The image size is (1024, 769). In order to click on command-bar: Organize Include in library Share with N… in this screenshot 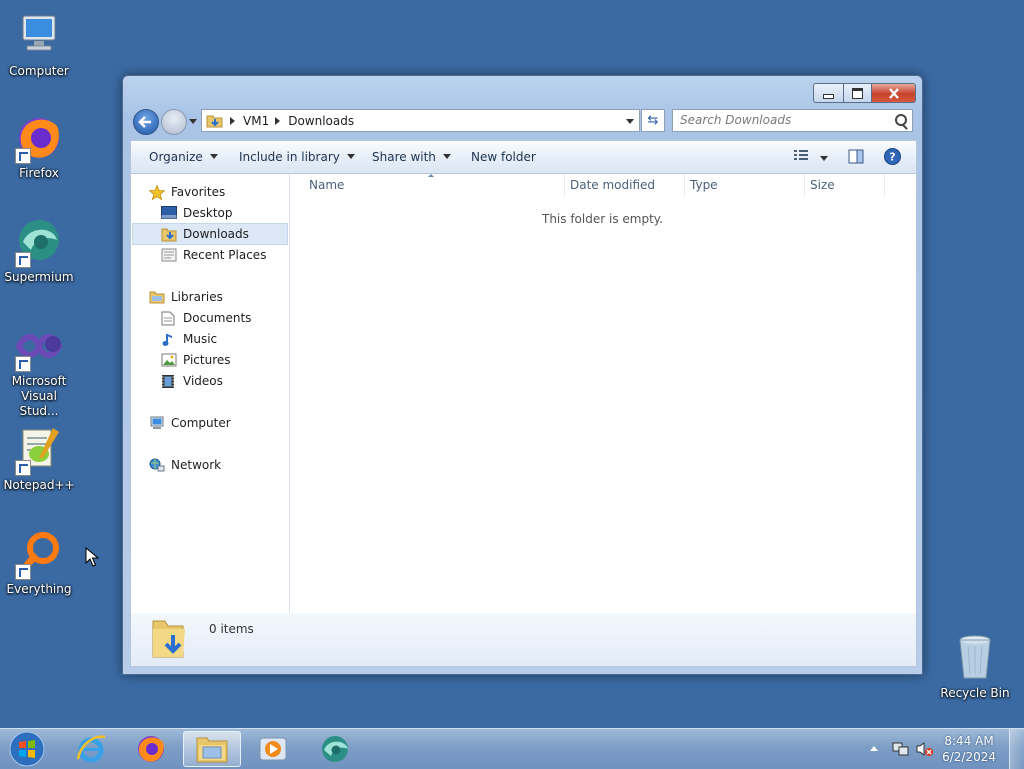, I will do `click(523, 157)`.